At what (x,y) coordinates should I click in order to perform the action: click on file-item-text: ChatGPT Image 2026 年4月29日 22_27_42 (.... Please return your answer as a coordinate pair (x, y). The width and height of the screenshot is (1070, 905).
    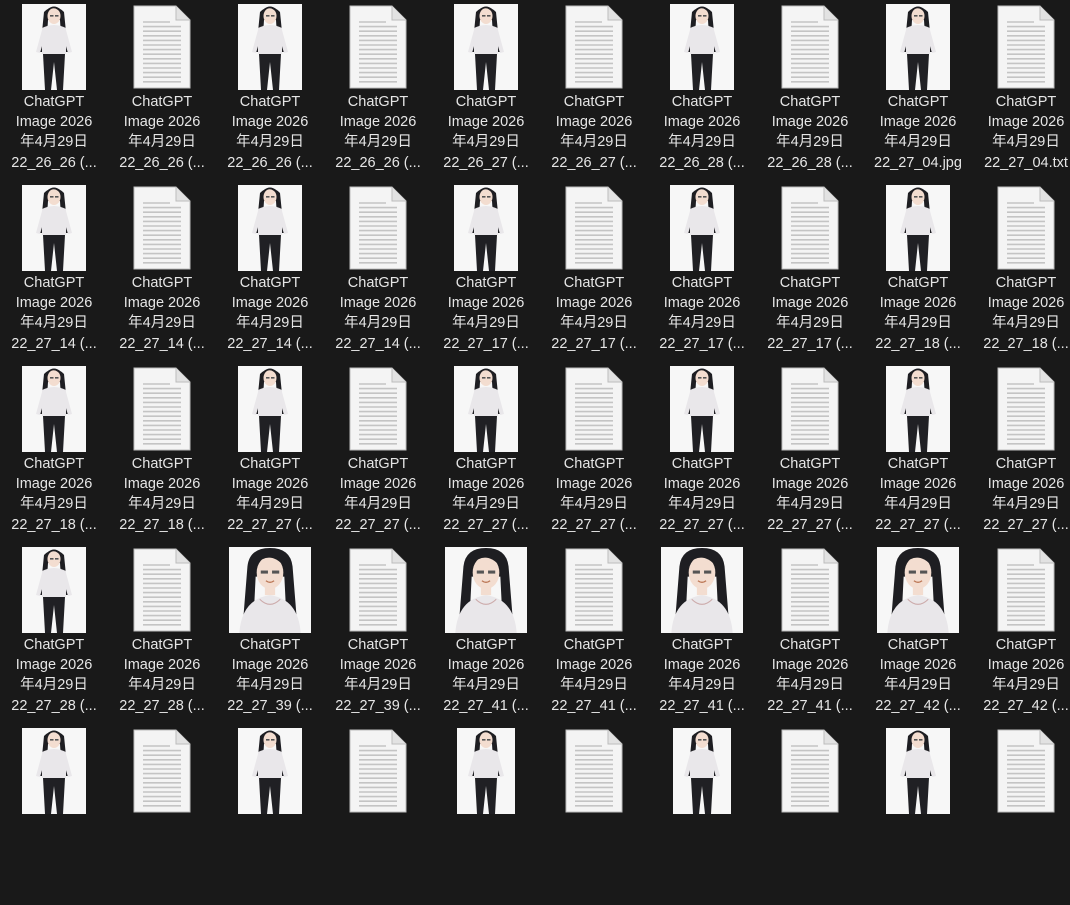
    Looking at the image, I should click on (1021, 633).